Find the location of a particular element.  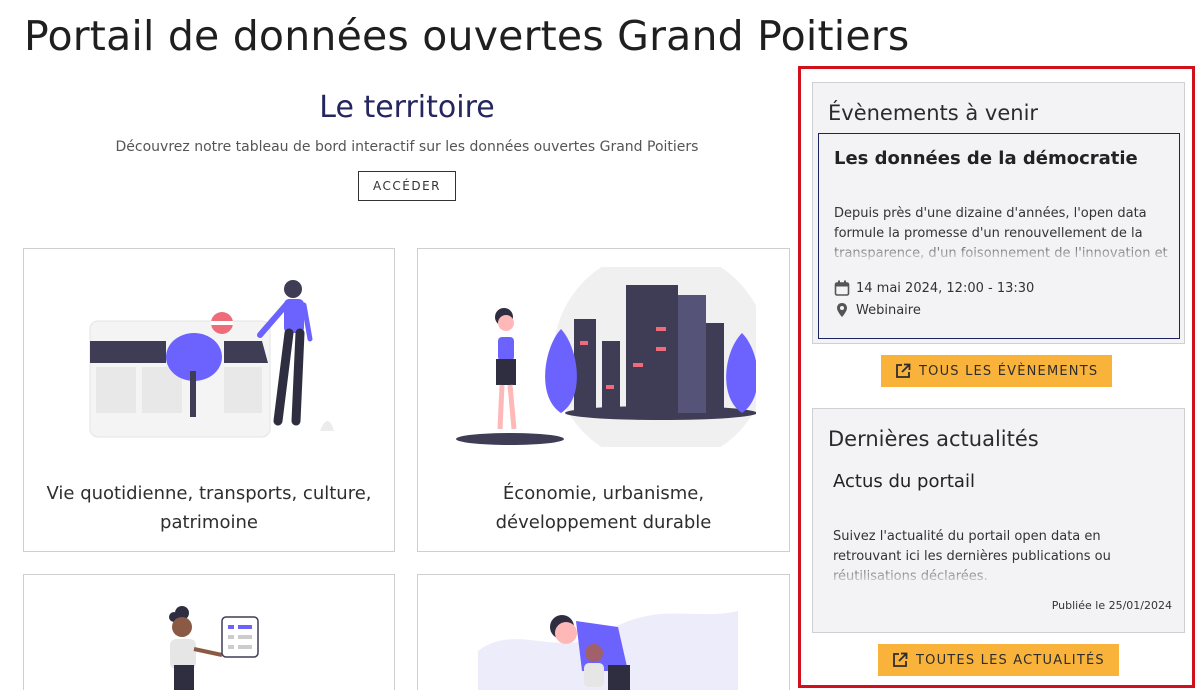

location-pin-icon is located at coordinates (842, 310).